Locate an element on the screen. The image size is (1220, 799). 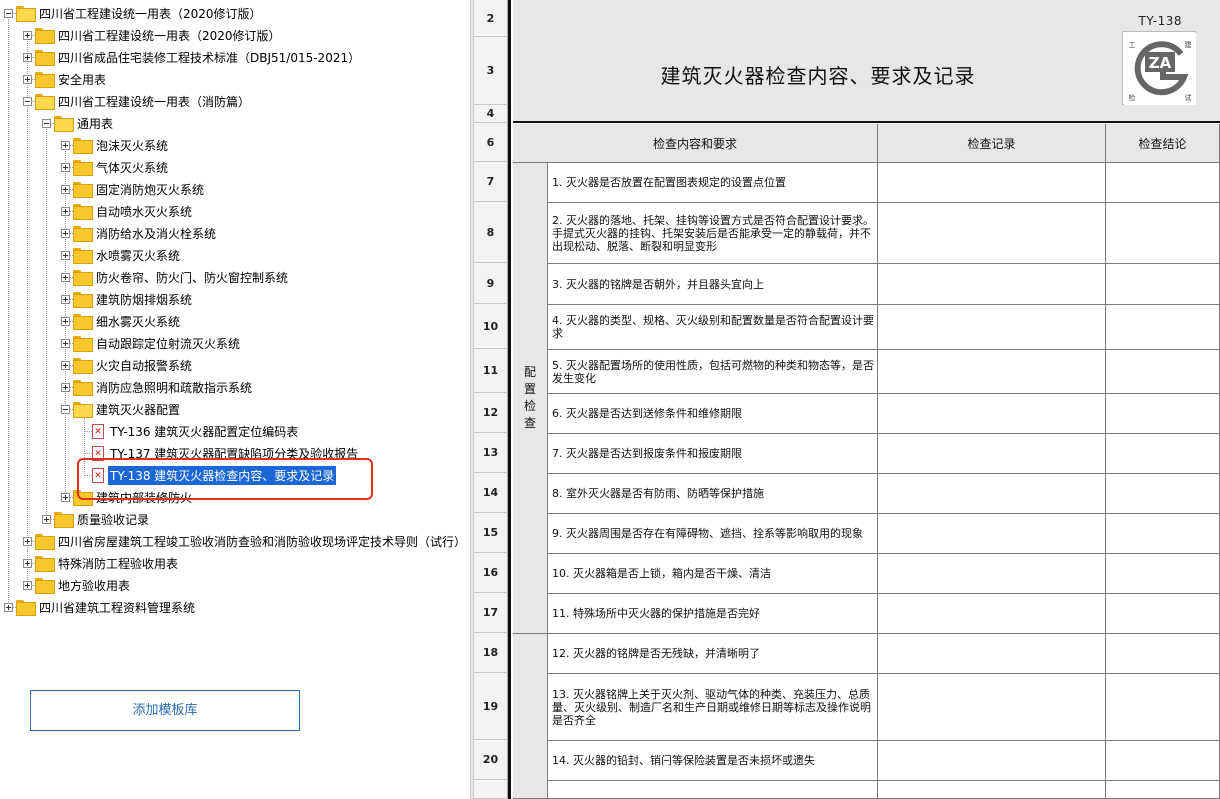
row-header-14: 14 is located at coordinates (491, 493).